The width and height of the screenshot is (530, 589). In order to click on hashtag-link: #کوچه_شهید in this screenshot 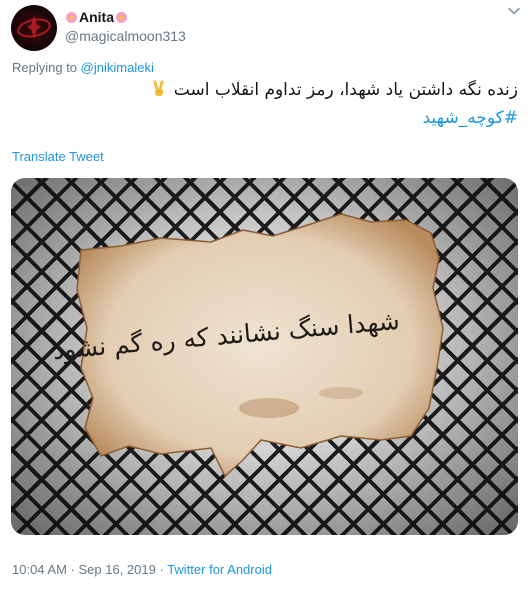, I will do `click(265, 118)`.